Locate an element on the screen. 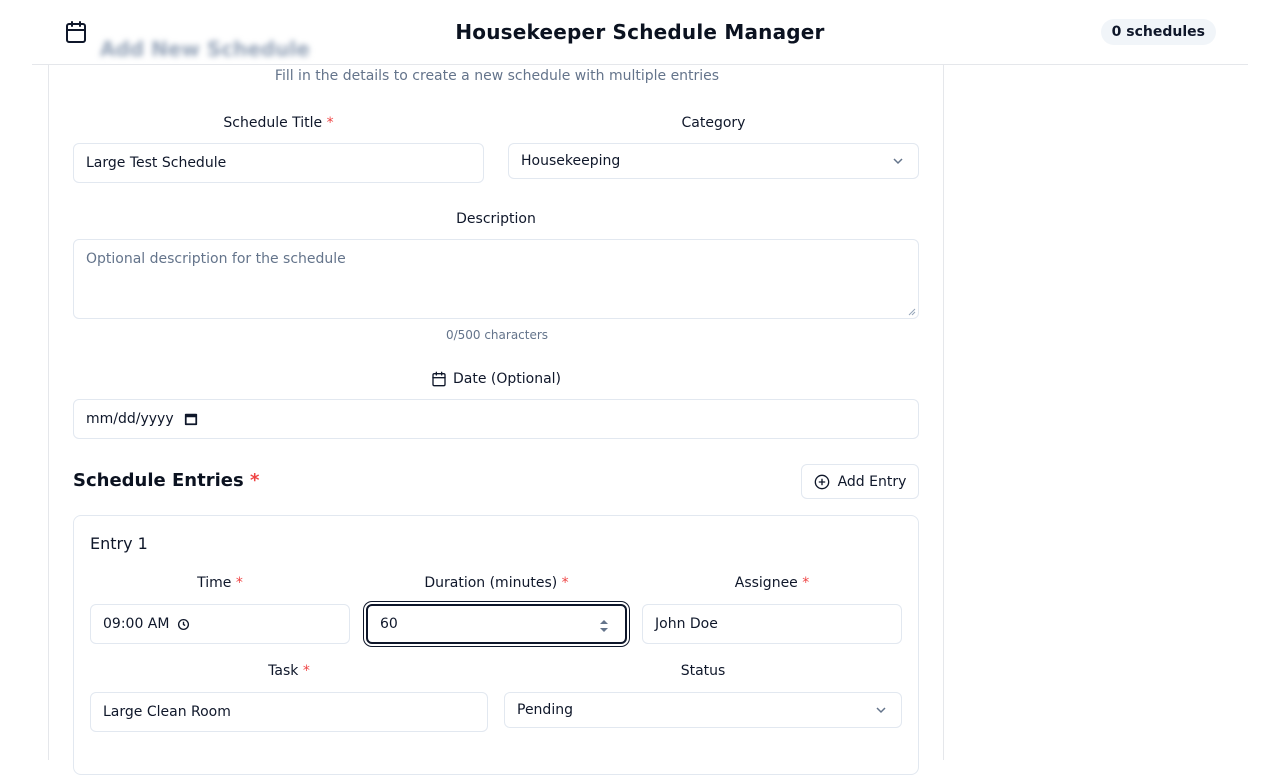  assignee-label: Assignee * is located at coordinates (772, 583).